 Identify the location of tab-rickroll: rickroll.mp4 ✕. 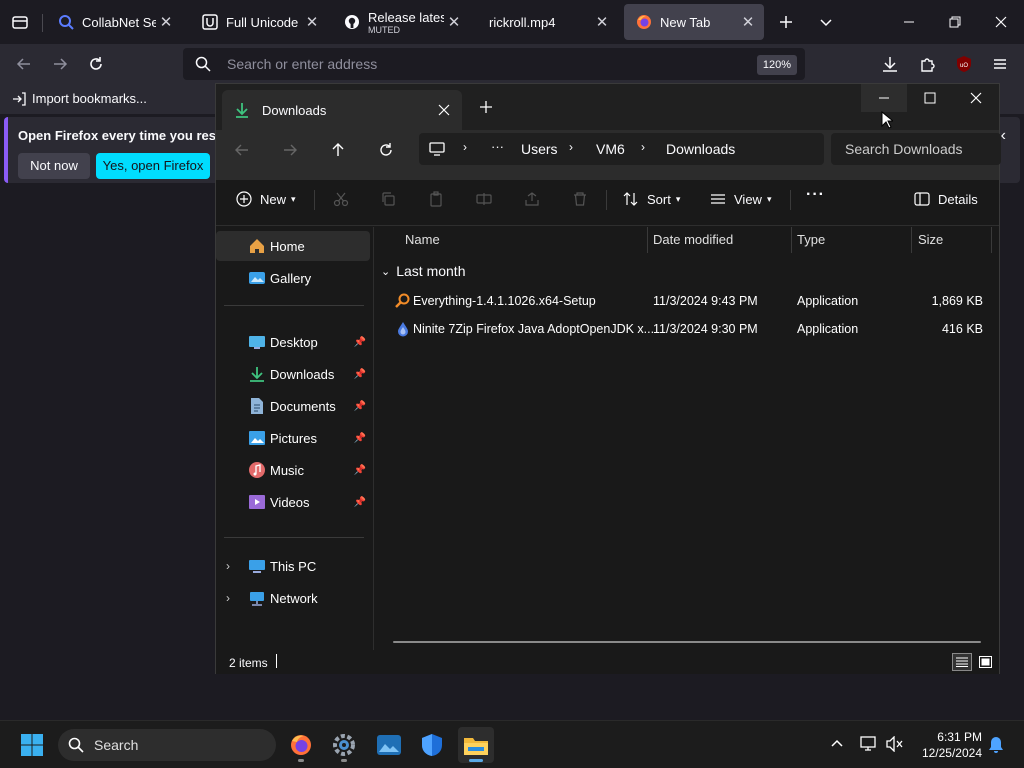
(547, 22).